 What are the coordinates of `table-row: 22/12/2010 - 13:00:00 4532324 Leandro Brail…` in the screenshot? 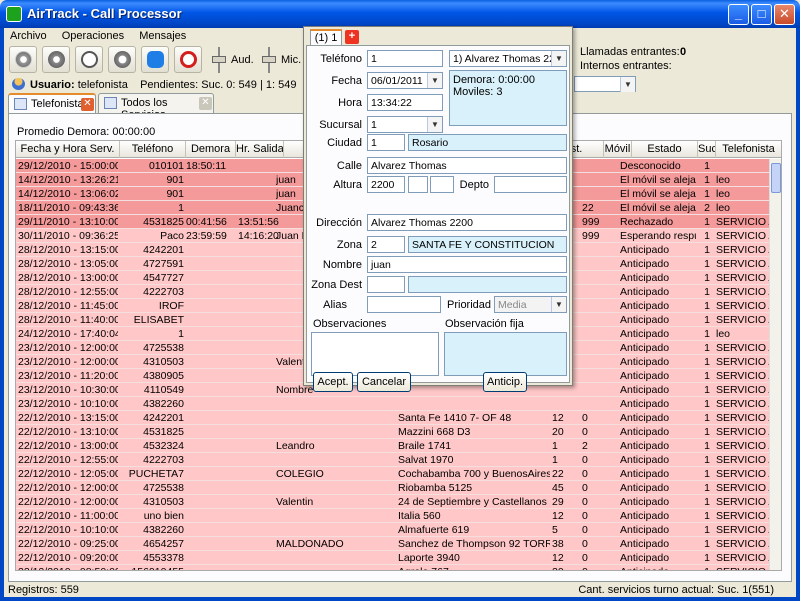 It's located at (398, 446).